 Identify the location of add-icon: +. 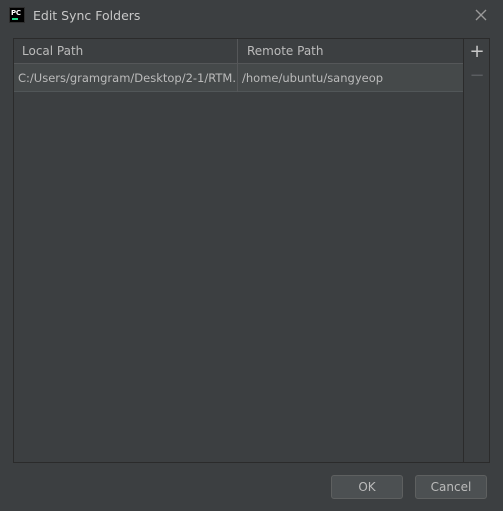
(477, 52).